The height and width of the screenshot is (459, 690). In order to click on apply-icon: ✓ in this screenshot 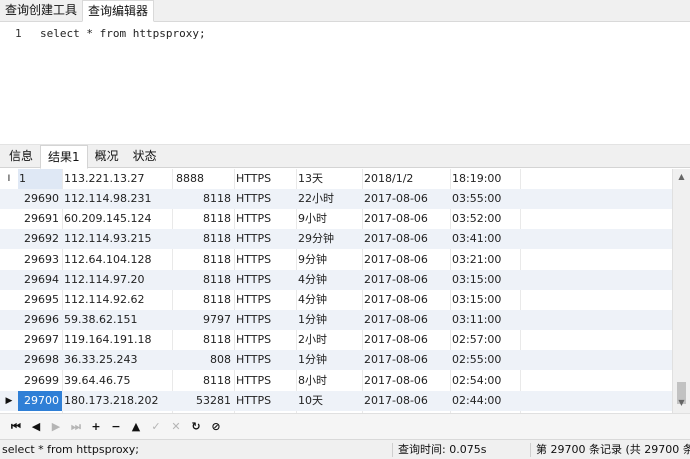, I will do `click(156, 427)`.